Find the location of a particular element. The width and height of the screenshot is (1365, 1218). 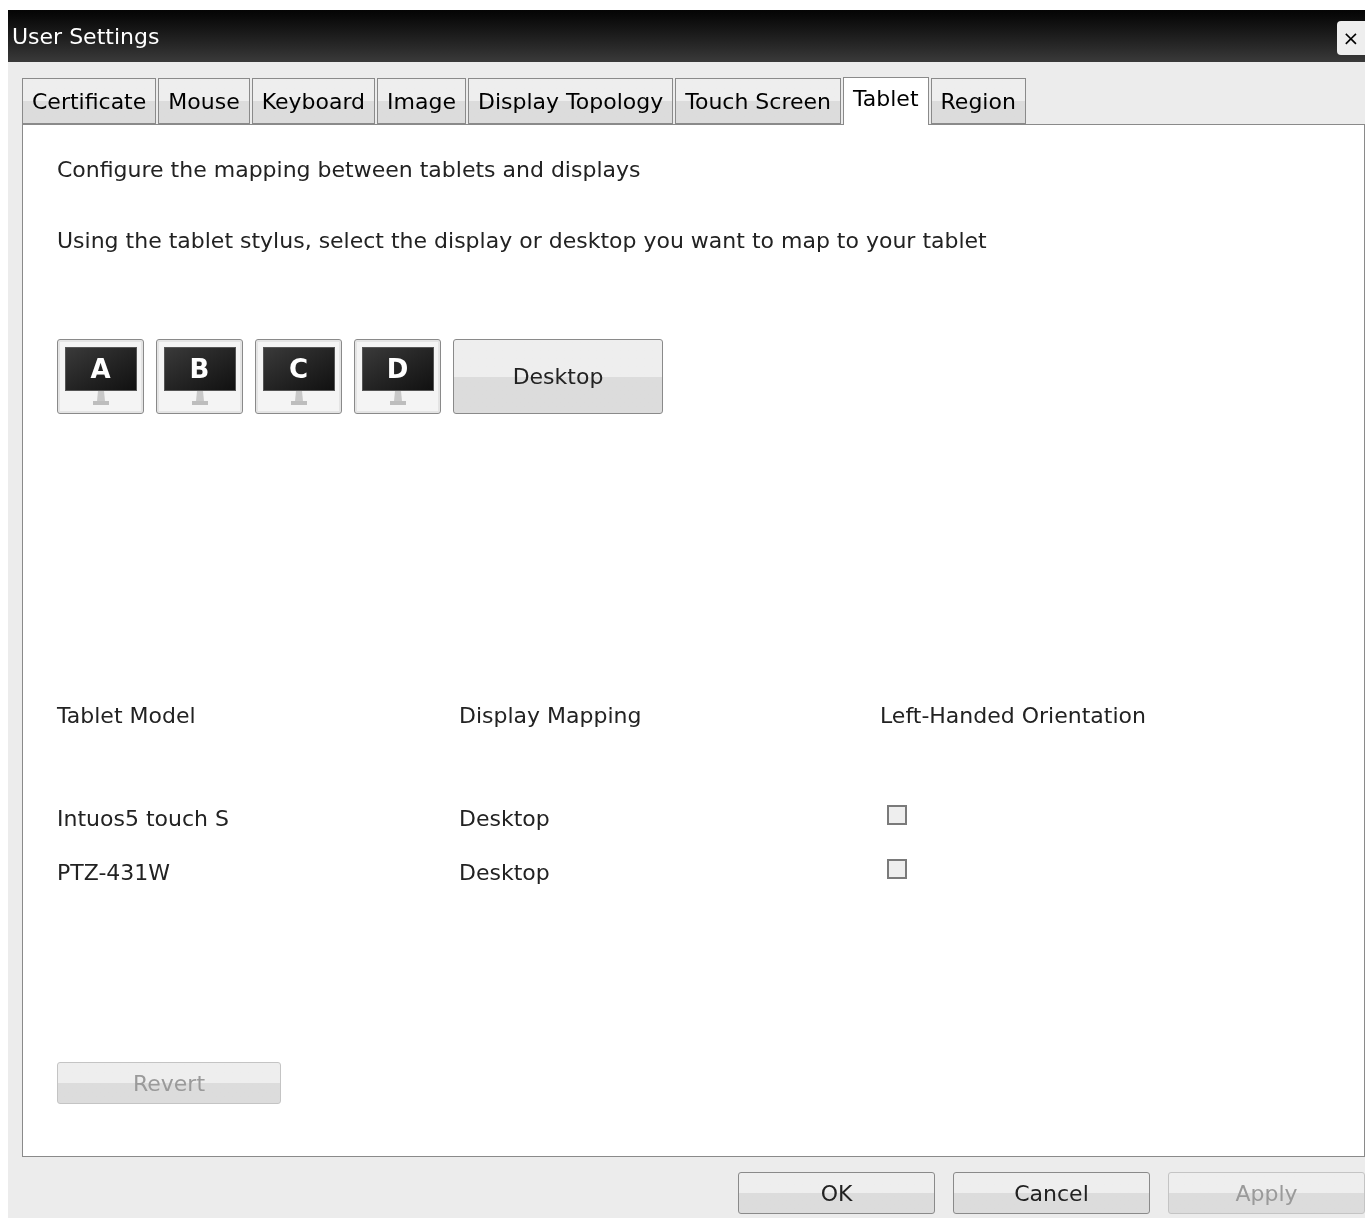

tab: Display Topology is located at coordinates (571, 101).